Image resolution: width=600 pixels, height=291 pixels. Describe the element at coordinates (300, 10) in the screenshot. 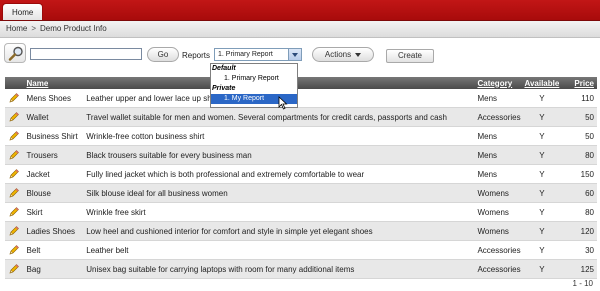

I see `top-tab-bar: Home` at that location.